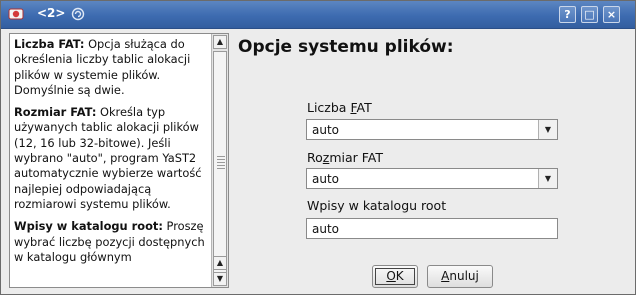 Image resolution: width=636 pixels, height=295 pixels. Describe the element at coordinates (460, 276) in the screenshot. I see `cancel-button: Anuluj` at that location.